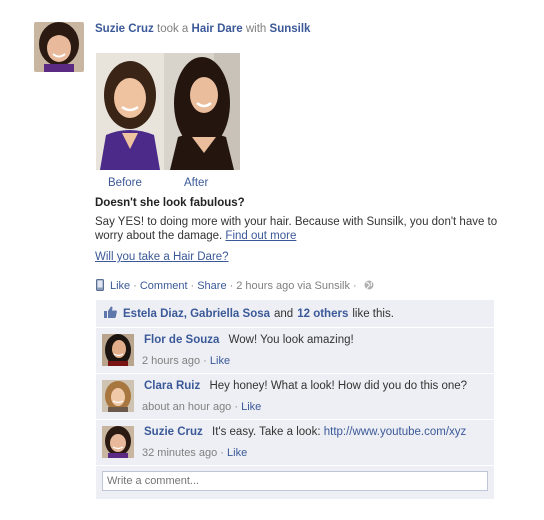  I want to click on comment-author-link: Flor de Souza, so click(181, 340).